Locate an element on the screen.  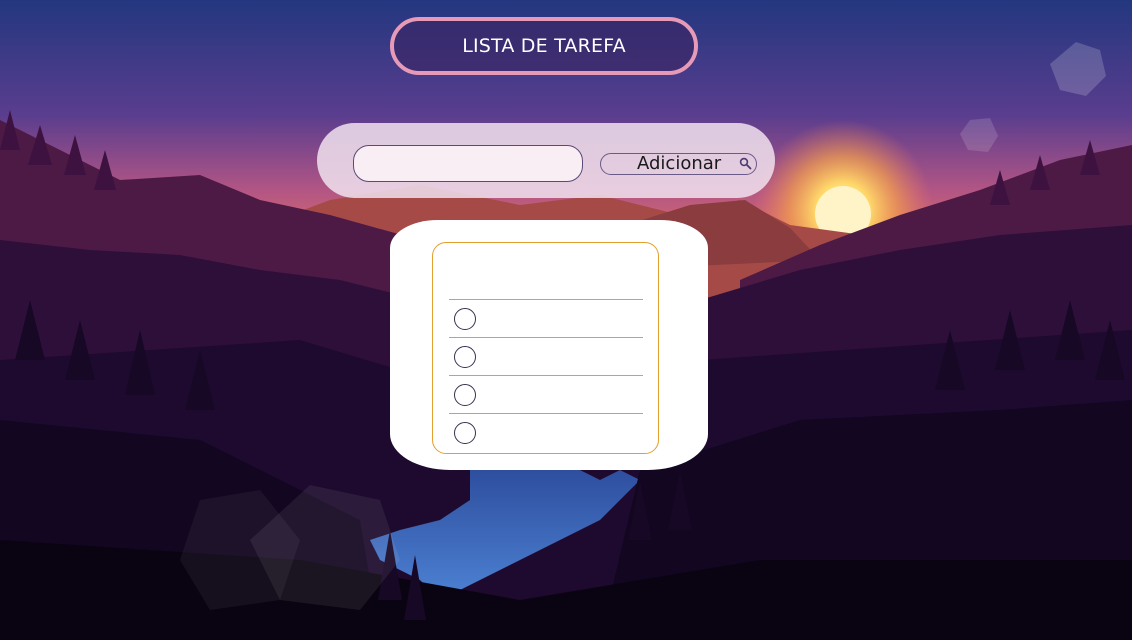
page-title: LISTA DE TAREFA is located at coordinates (544, 46).